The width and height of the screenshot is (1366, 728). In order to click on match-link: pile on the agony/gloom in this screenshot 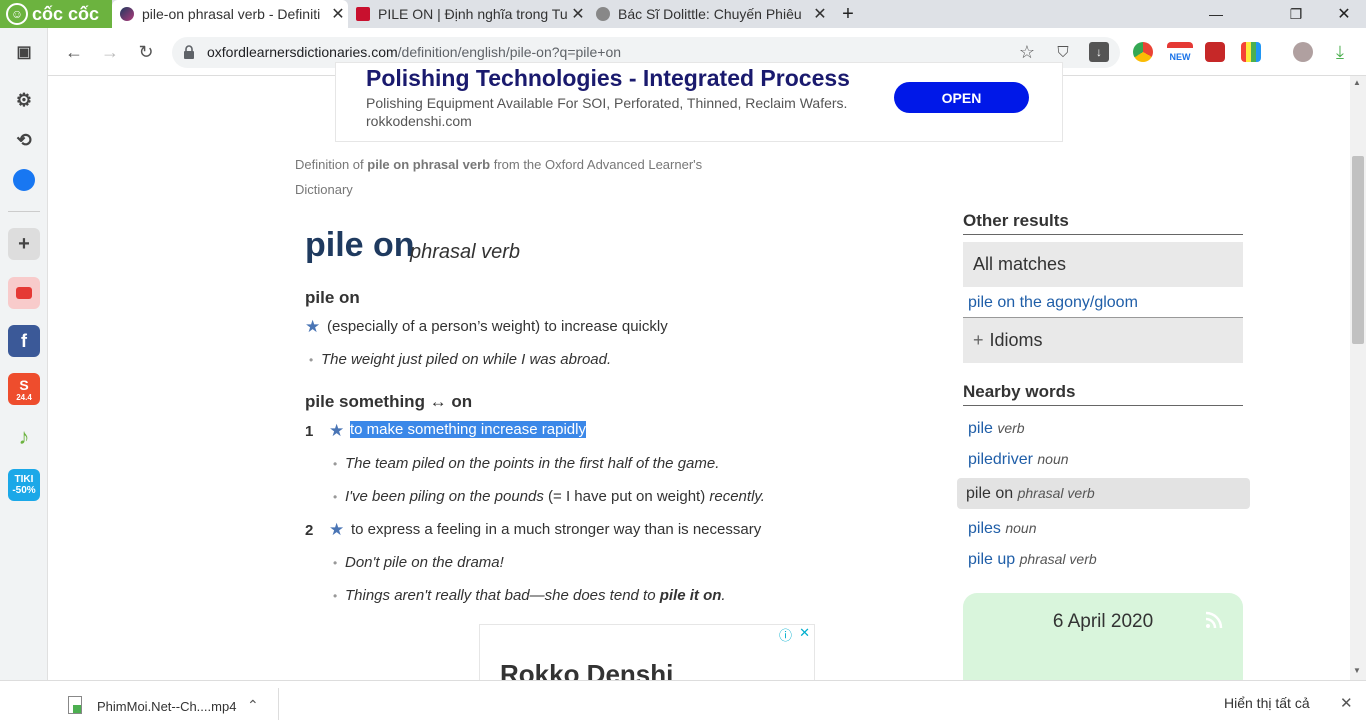, I will do `click(1053, 303)`.